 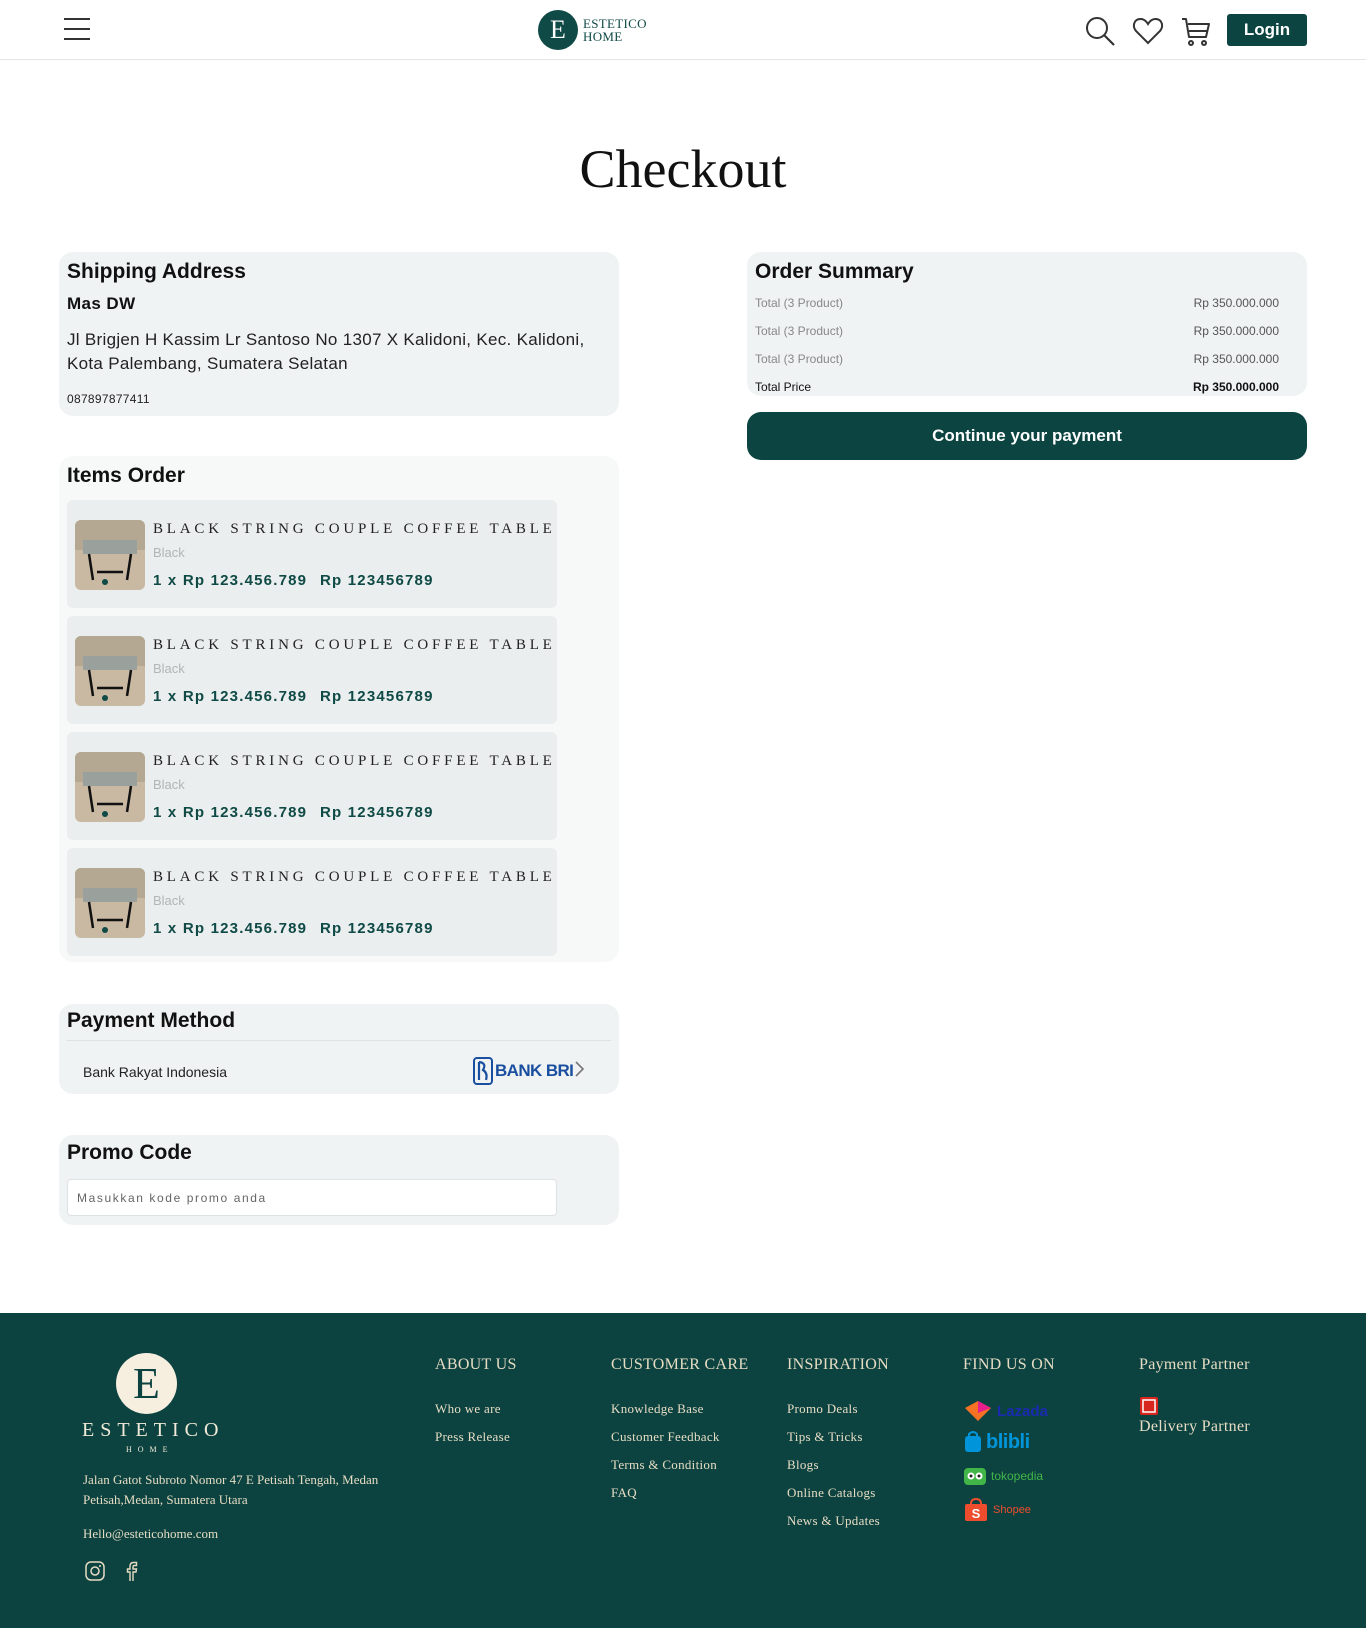 What do you see at coordinates (1100, 31) in the screenshot?
I see `search-icon` at bounding box center [1100, 31].